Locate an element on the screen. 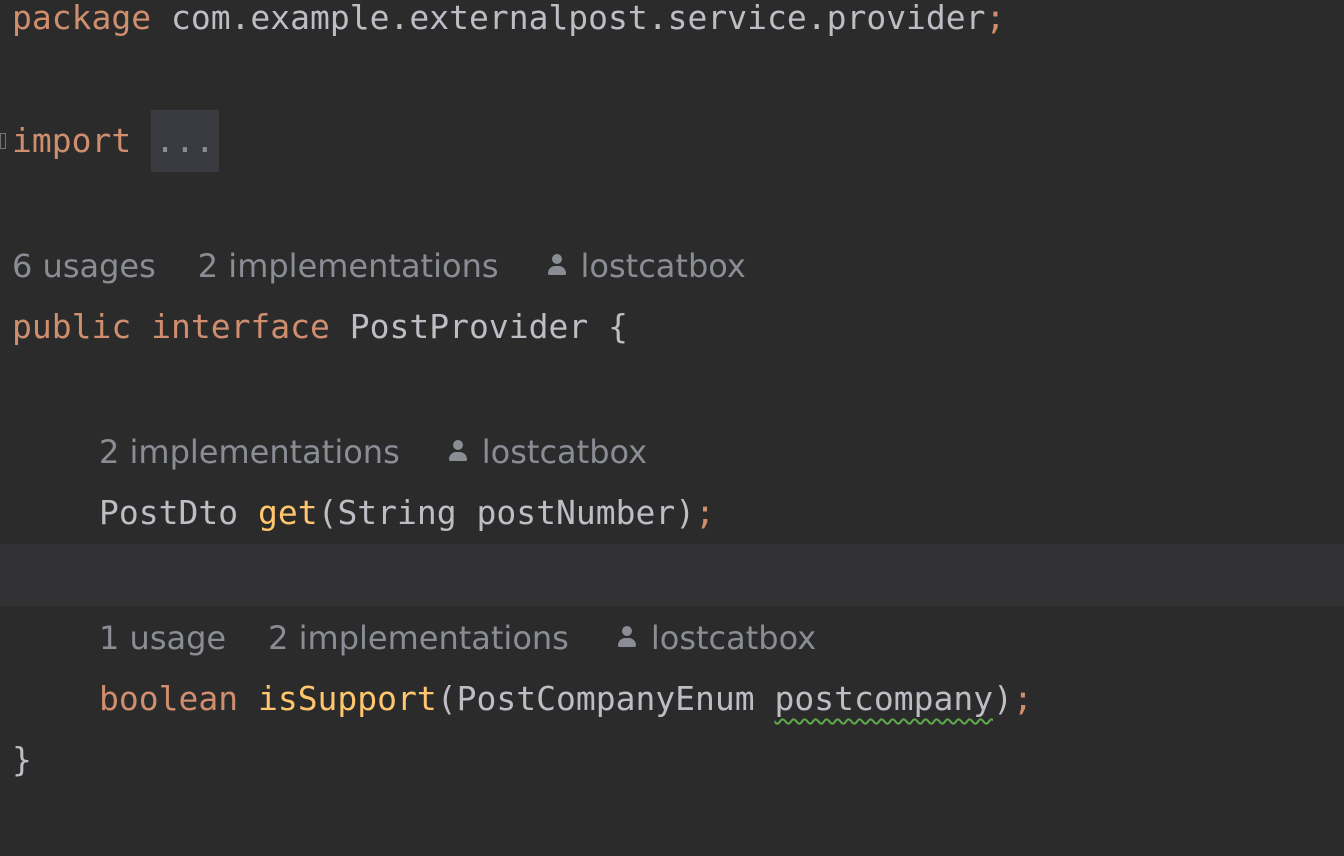  is-support-inlay-hints: 1 usage 2 implementations lostcatbox is located at coordinates (672, 638).